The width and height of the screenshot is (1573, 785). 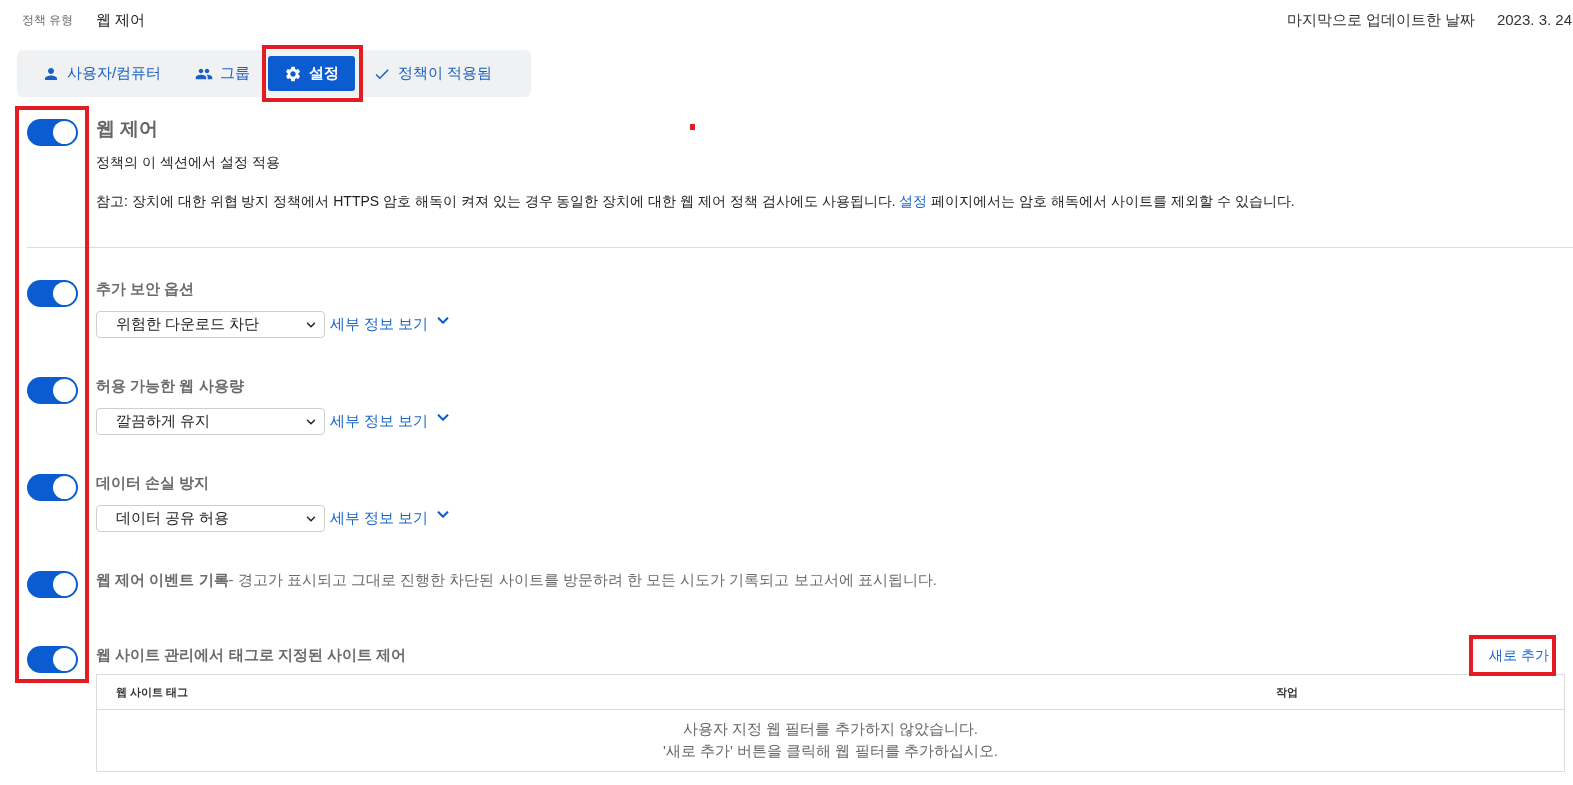 I want to click on empty-message: '새로 추가' 버튼을 클릭해 웹 필터를 추가하십시오., so click(x=830, y=751).